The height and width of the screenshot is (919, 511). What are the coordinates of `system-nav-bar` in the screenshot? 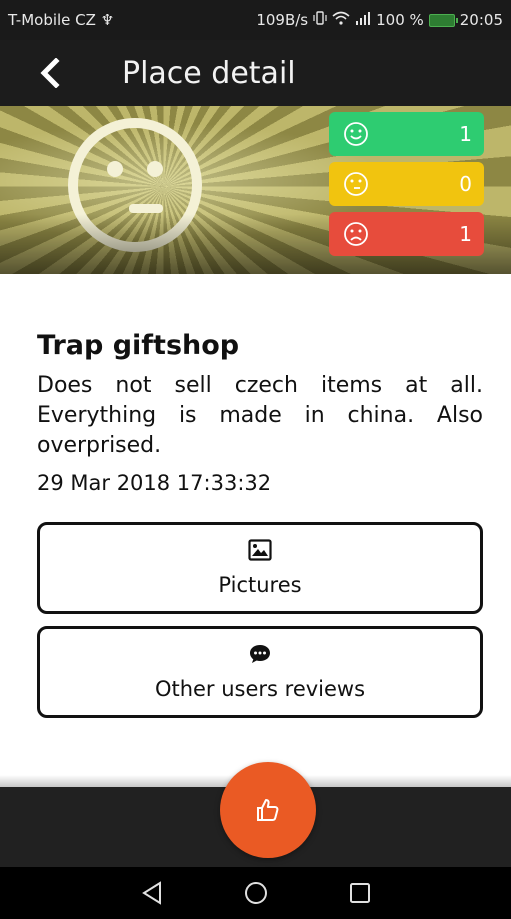 It's located at (255, 893).